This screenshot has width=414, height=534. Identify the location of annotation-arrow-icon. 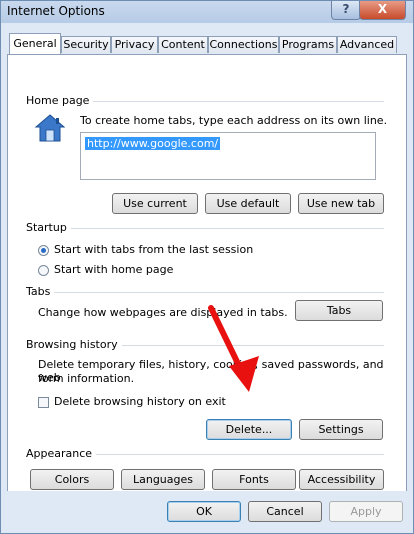
(233, 348).